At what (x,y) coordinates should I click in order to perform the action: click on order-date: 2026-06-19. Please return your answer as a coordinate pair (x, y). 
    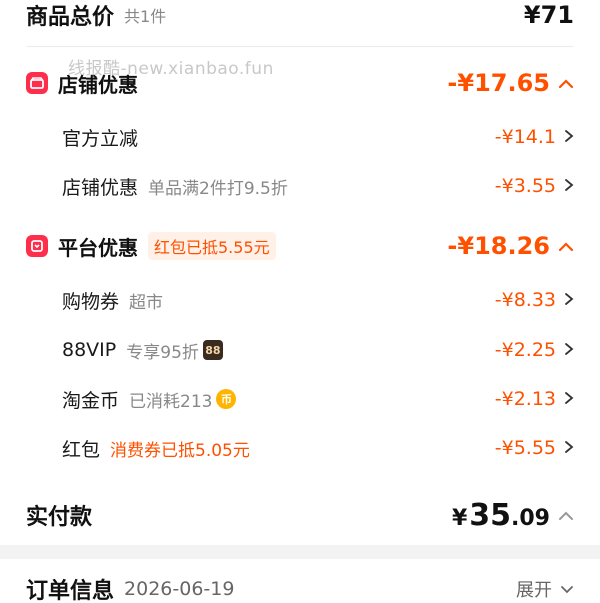
    Looking at the image, I should click on (179, 589).